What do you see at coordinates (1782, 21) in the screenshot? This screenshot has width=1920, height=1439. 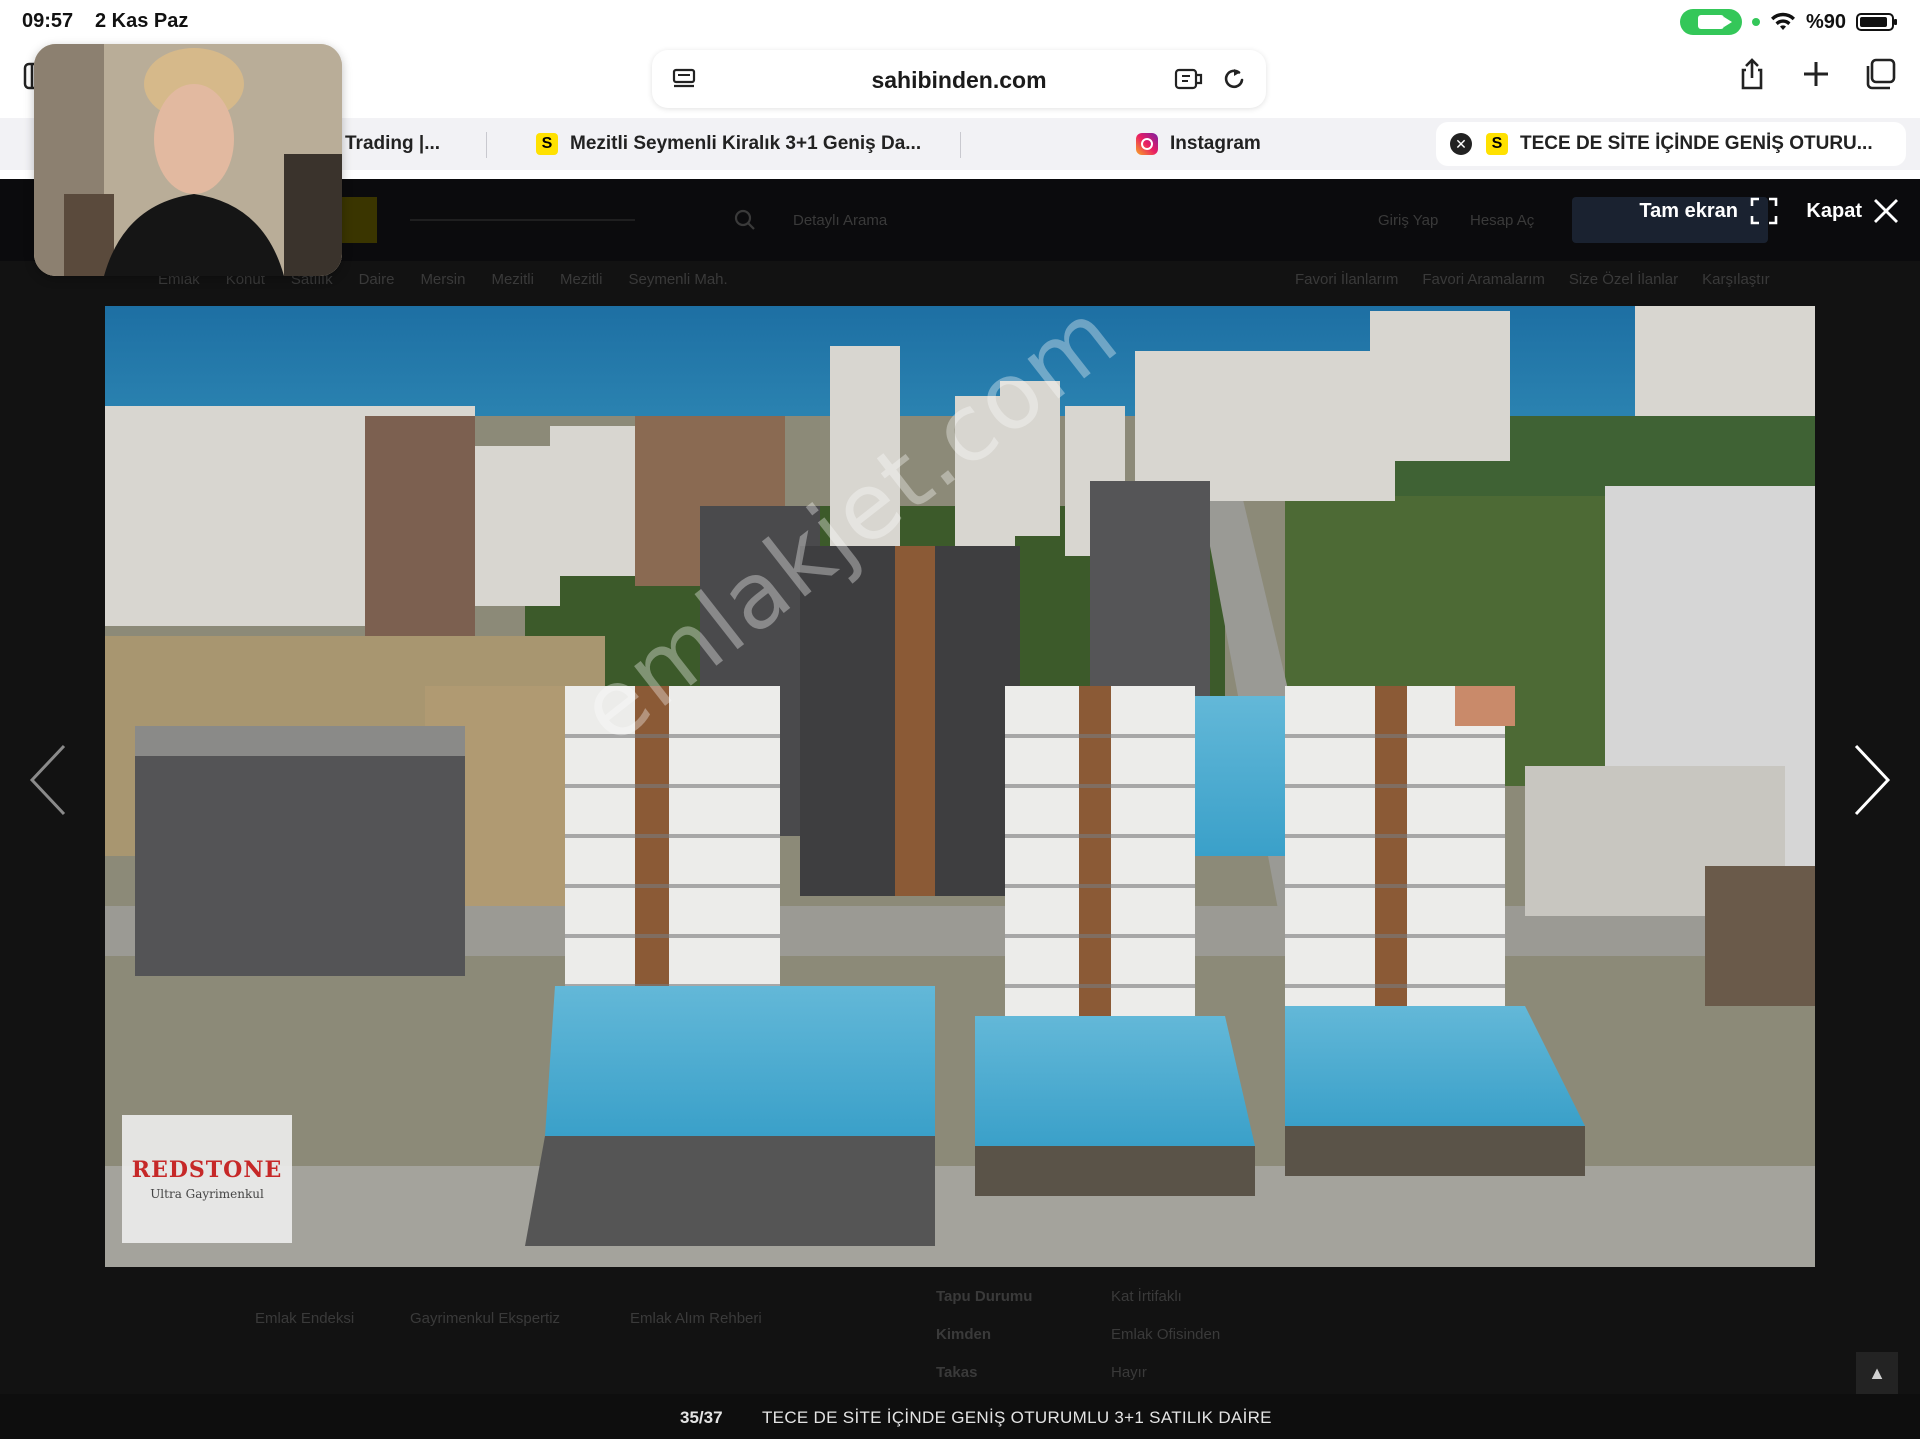 I see `wifi-icon` at bounding box center [1782, 21].